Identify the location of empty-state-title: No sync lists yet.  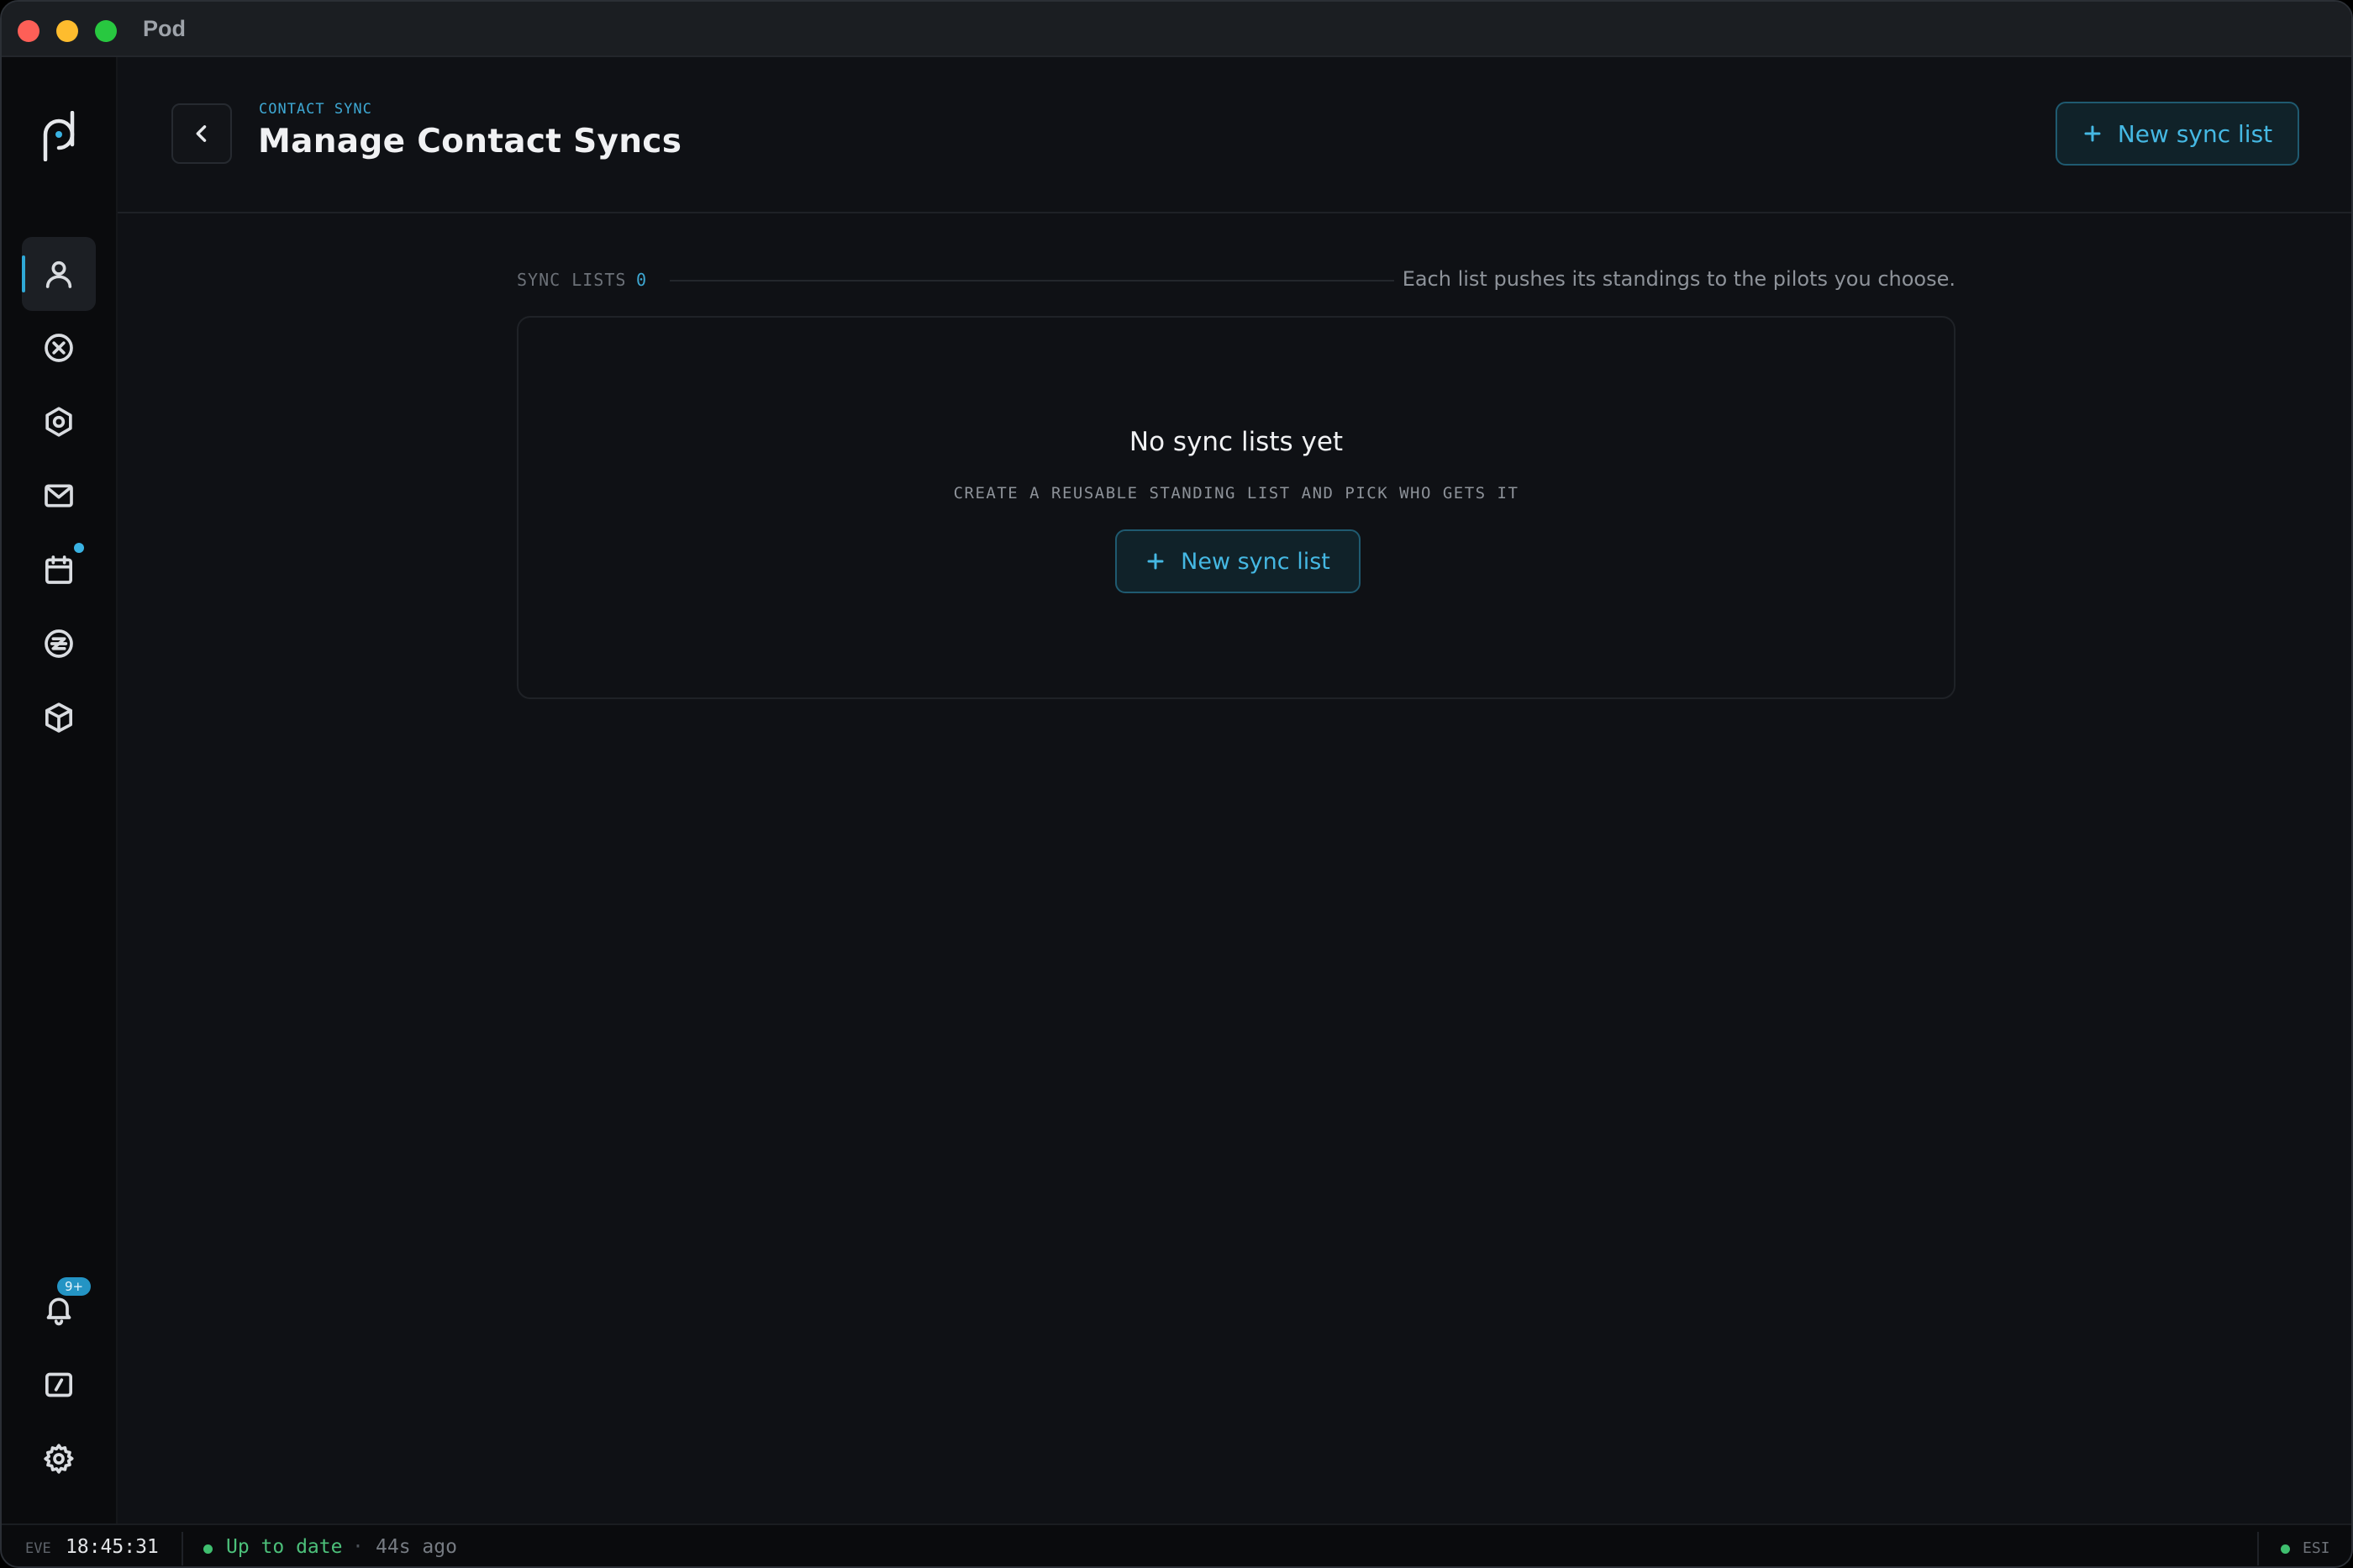
(1236, 442).